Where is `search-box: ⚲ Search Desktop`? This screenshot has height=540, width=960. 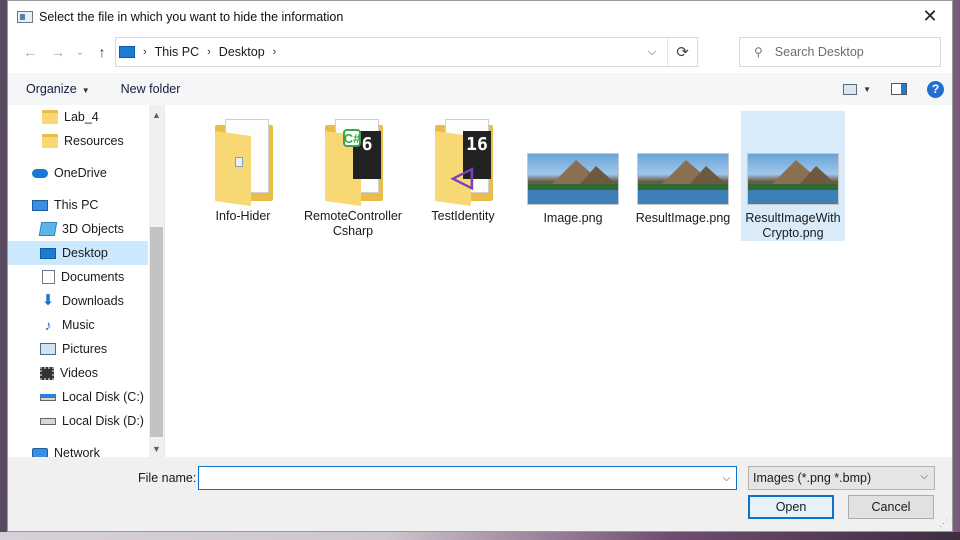
search-box: ⚲ Search Desktop is located at coordinates (840, 52).